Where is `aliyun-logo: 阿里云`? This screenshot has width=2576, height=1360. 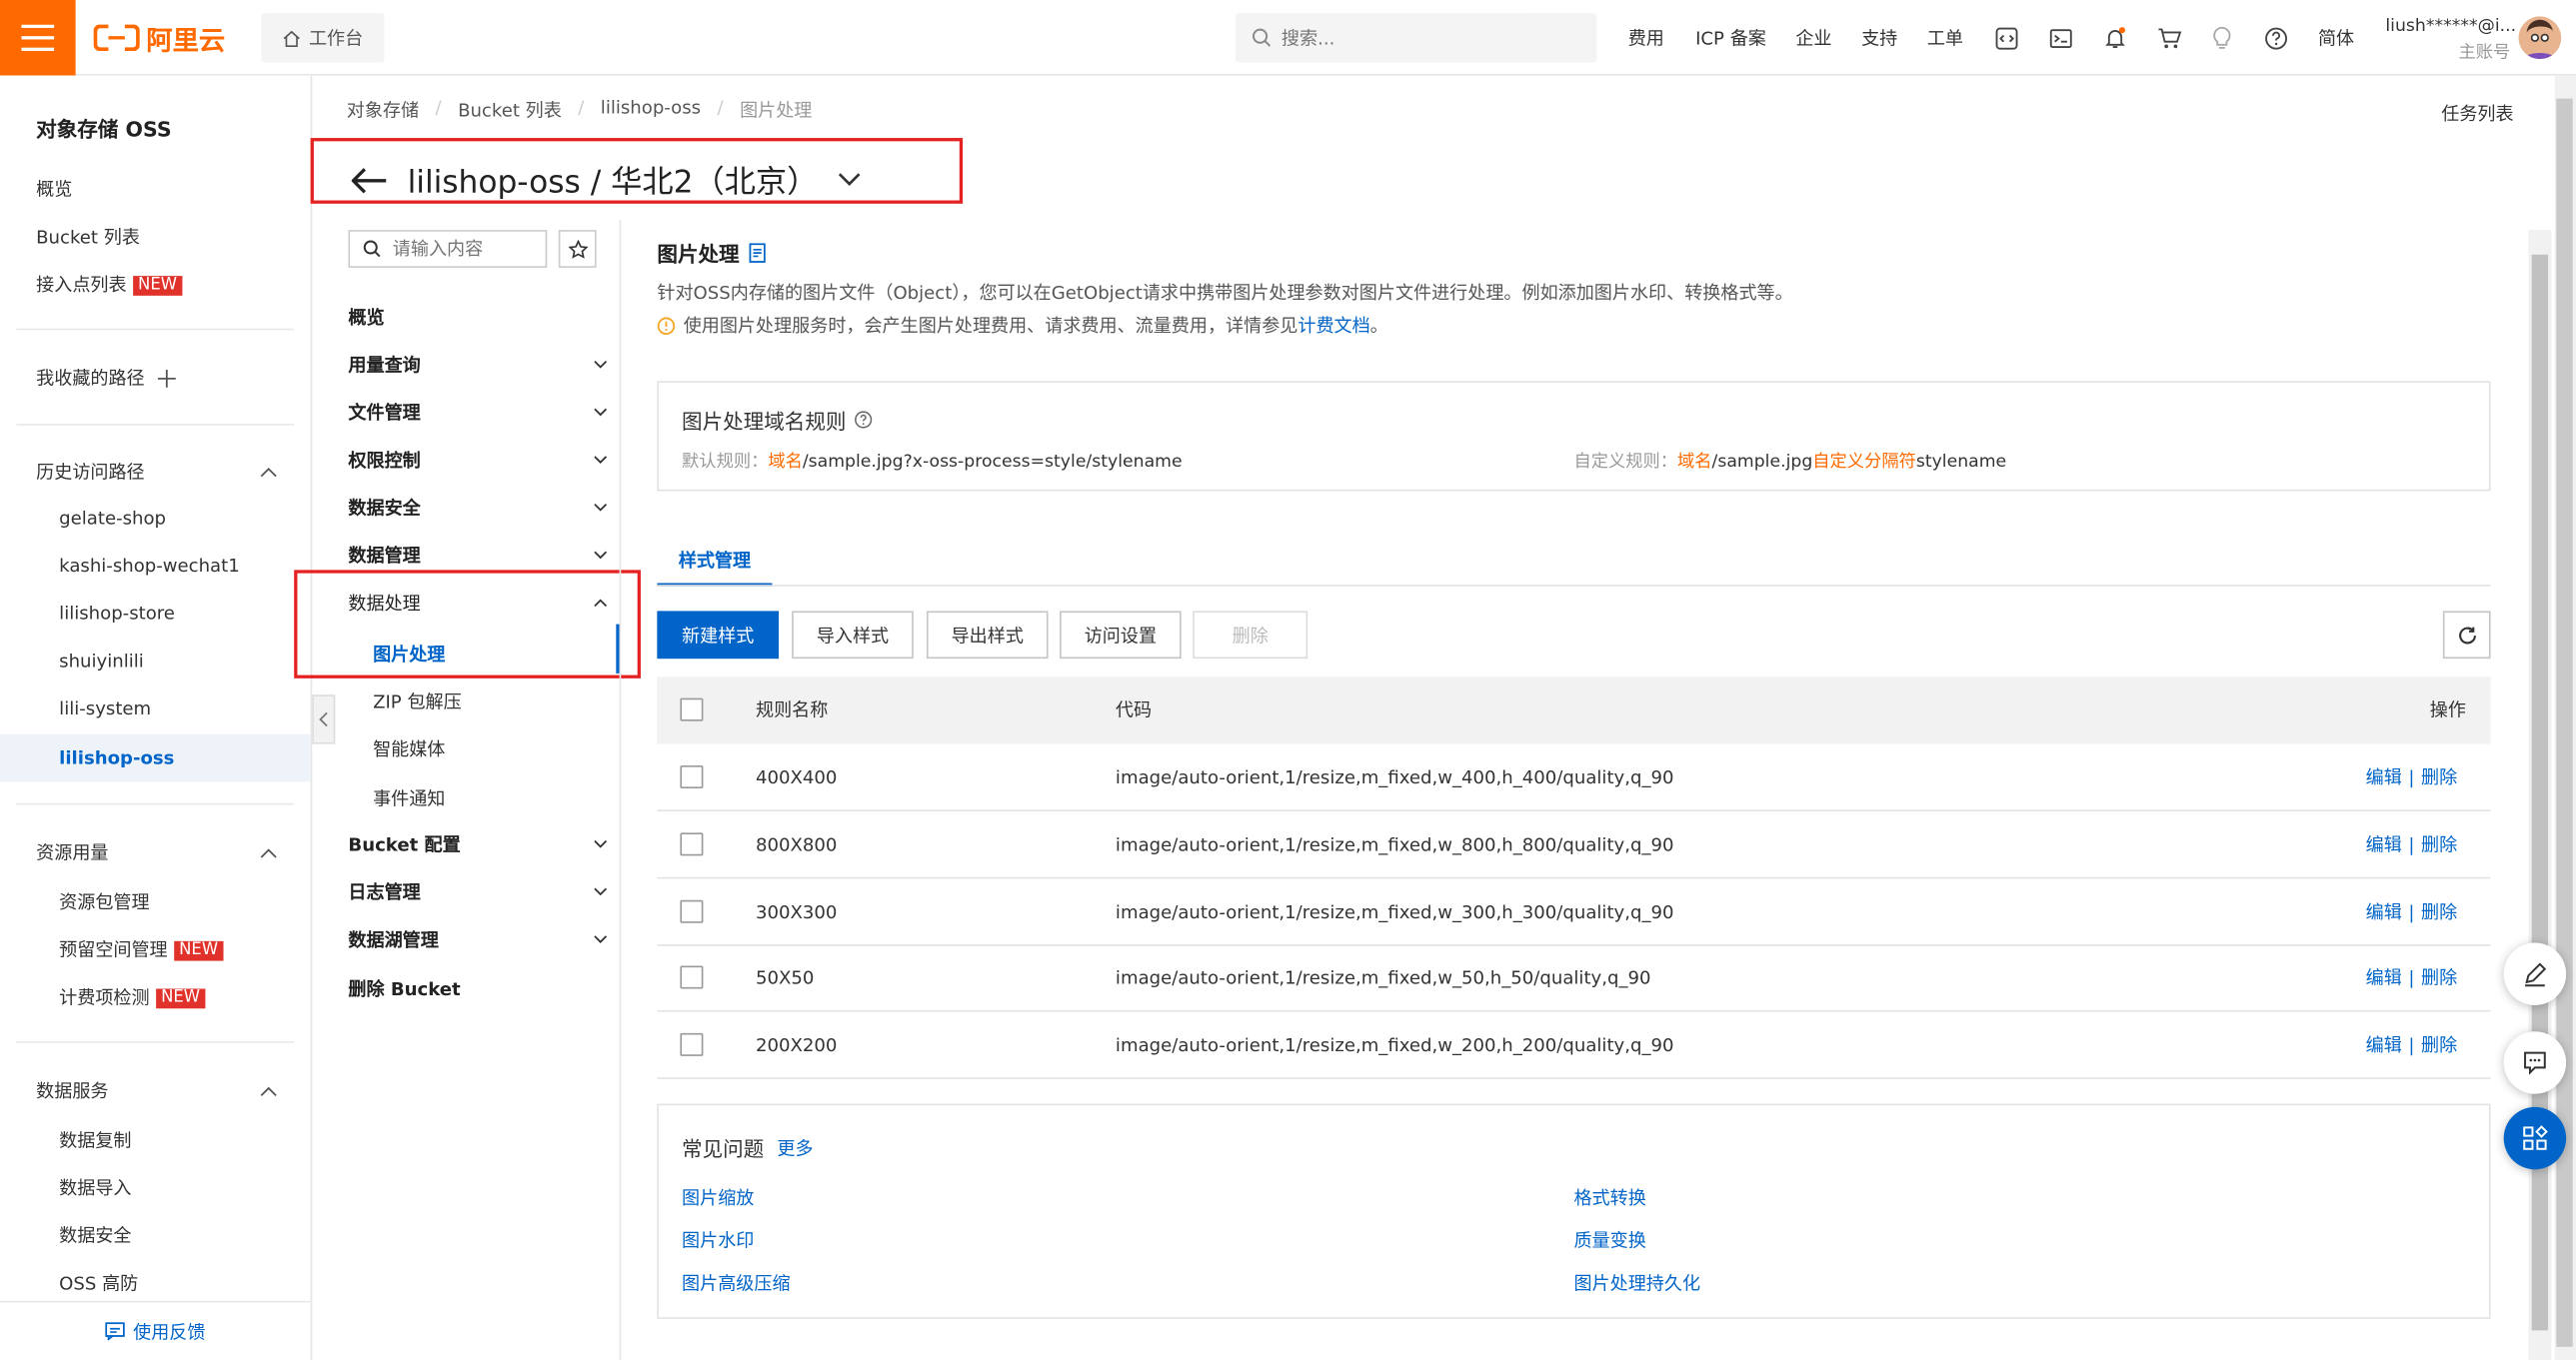
aliyun-logo: 阿里云 is located at coordinates (159, 38).